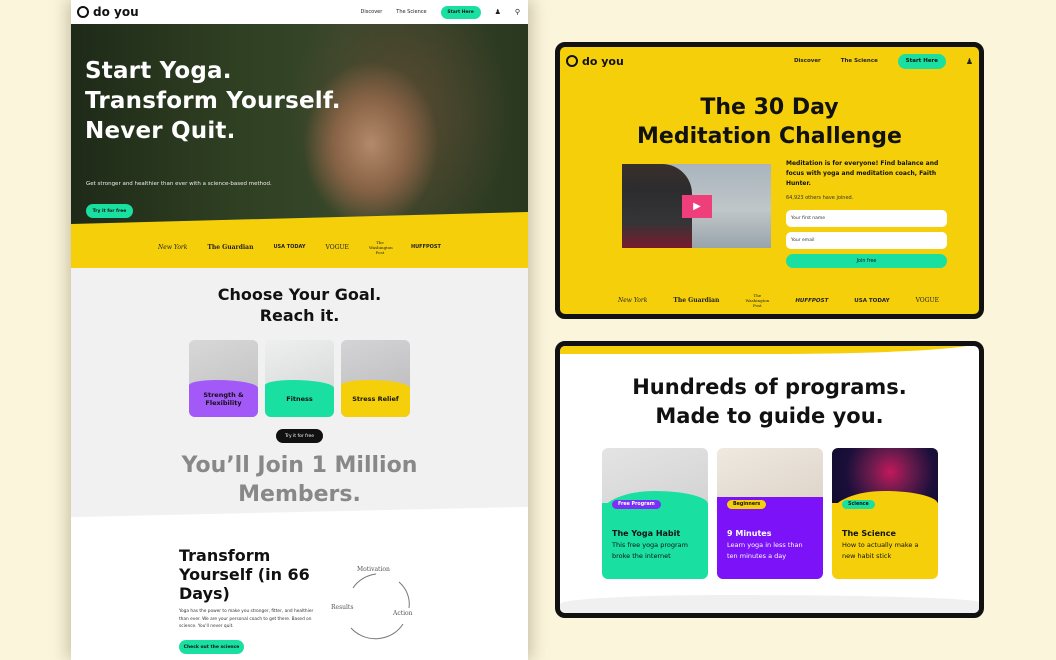 The image size is (1056, 660). Describe the element at coordinates (375, 378) in the screenshot. I see `goal-card-stress-relief: Stress Relief` at that location.